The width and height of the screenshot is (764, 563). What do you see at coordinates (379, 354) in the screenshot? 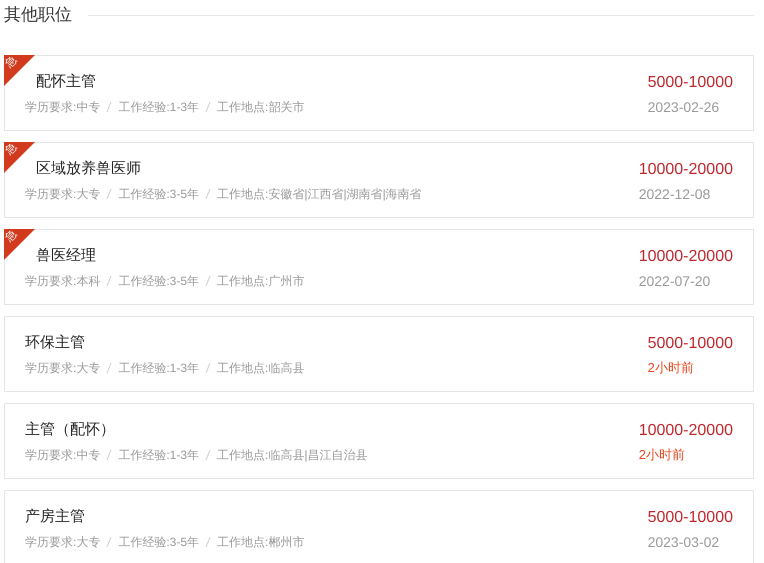
I see `job-card: 环保主管 学历要求:大专 工作经验:1-3年 工作地点:临高县 5000-10000 2小时前` at bounding box center [379, 354].